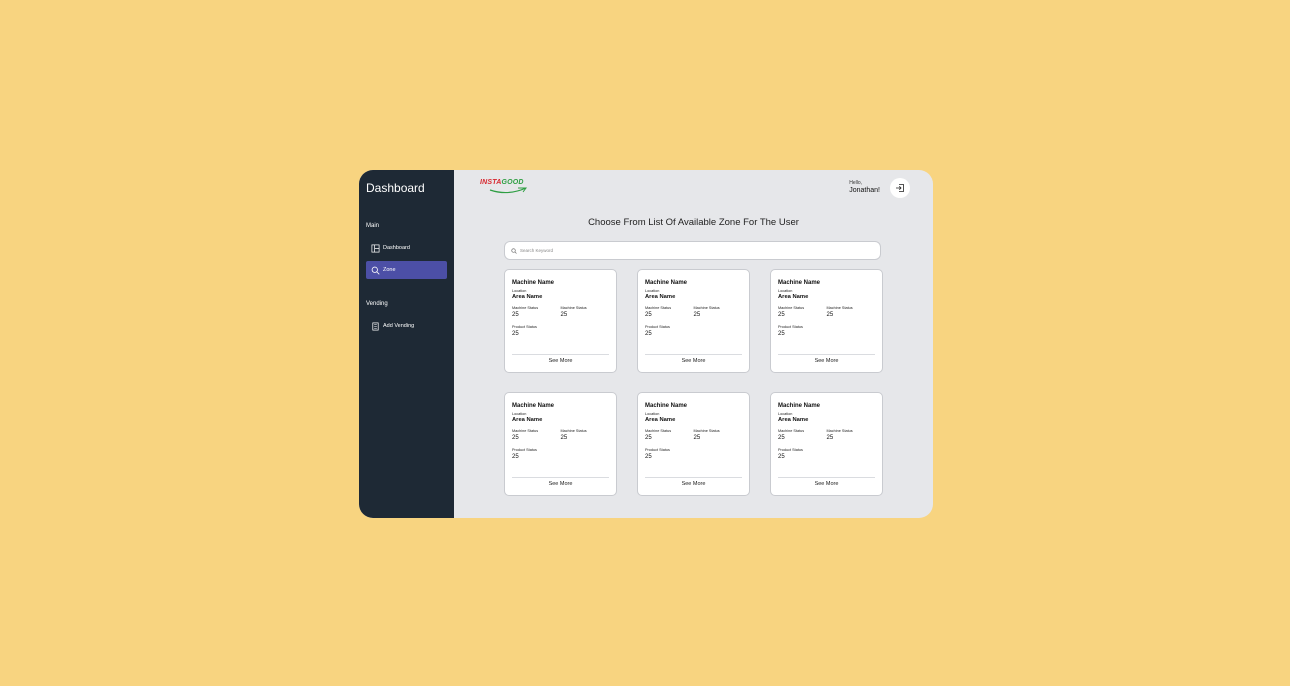  What do you see at coordinates (399, 326) in the screenshot?
I see `sidebar-item-label: Add Vending` at bounding box center [399, 326].